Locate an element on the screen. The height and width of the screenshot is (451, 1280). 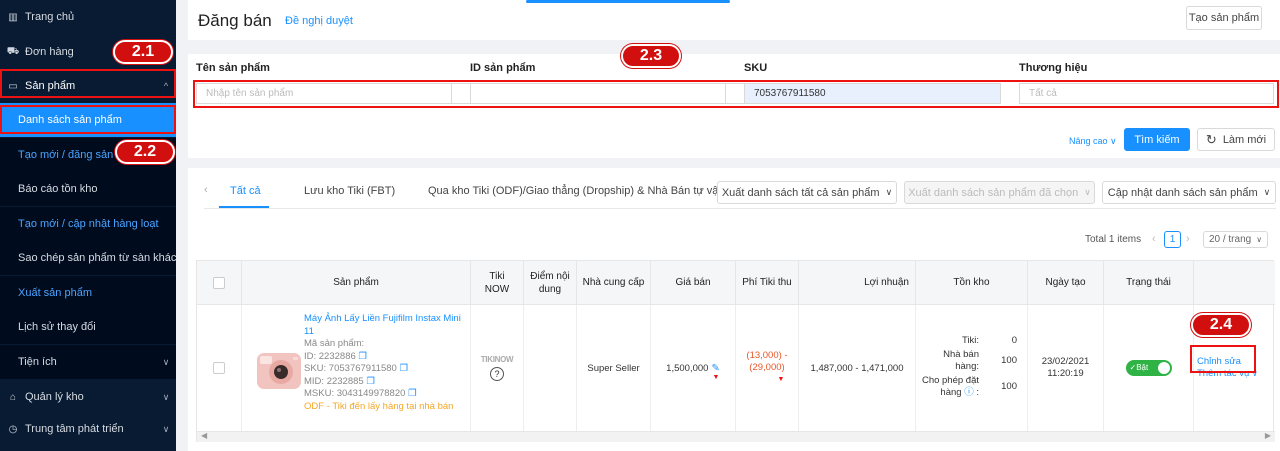
scroll-left-icon: ◀ is located at coordinates (204, 435).